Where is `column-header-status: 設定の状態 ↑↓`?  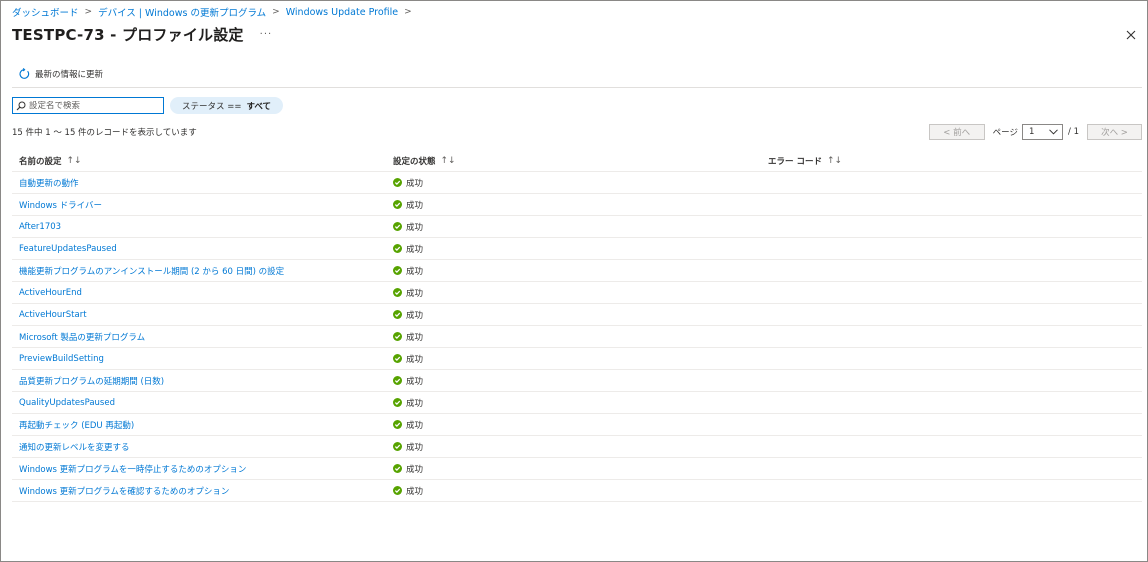 column-header-status: 設定の状態 ↑↓ is located at coordinates (424, 161).